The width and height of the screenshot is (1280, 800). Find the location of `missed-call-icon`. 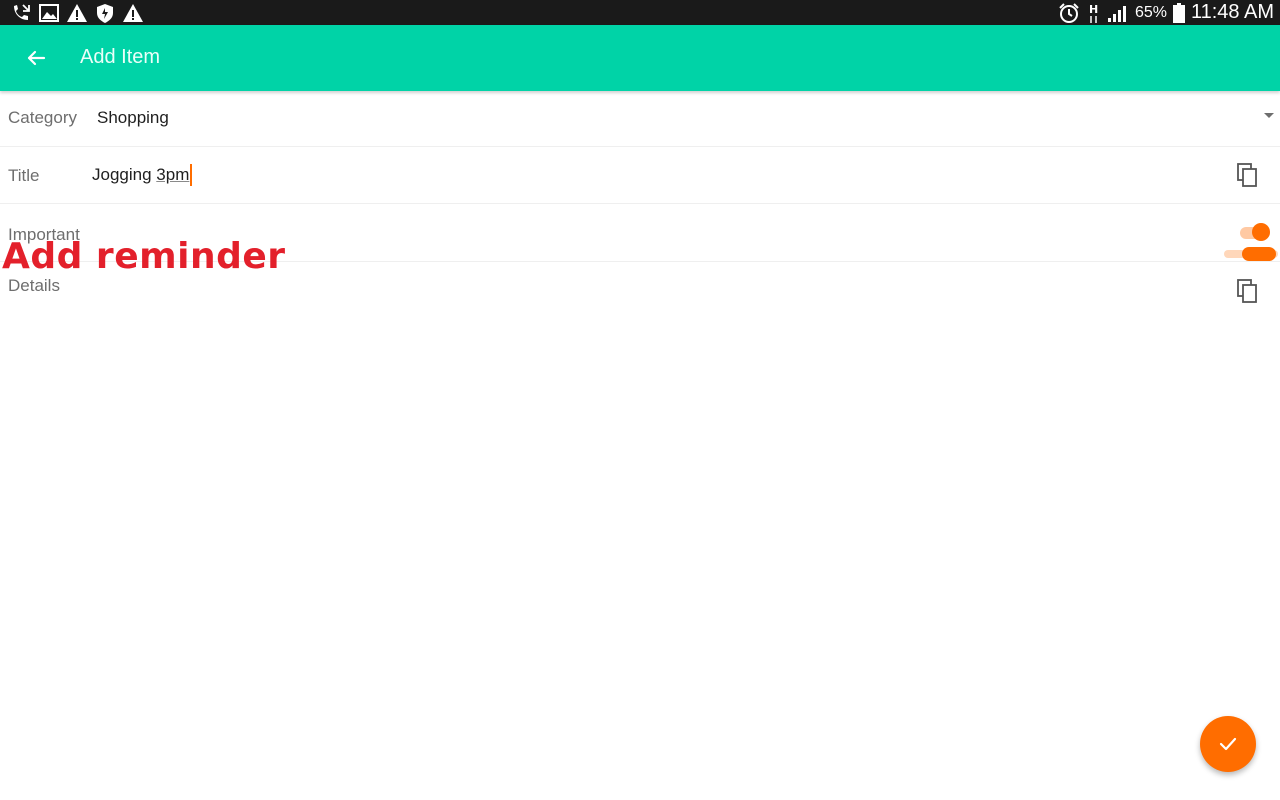

missed-call-icon is located at coordinates (22, 12).